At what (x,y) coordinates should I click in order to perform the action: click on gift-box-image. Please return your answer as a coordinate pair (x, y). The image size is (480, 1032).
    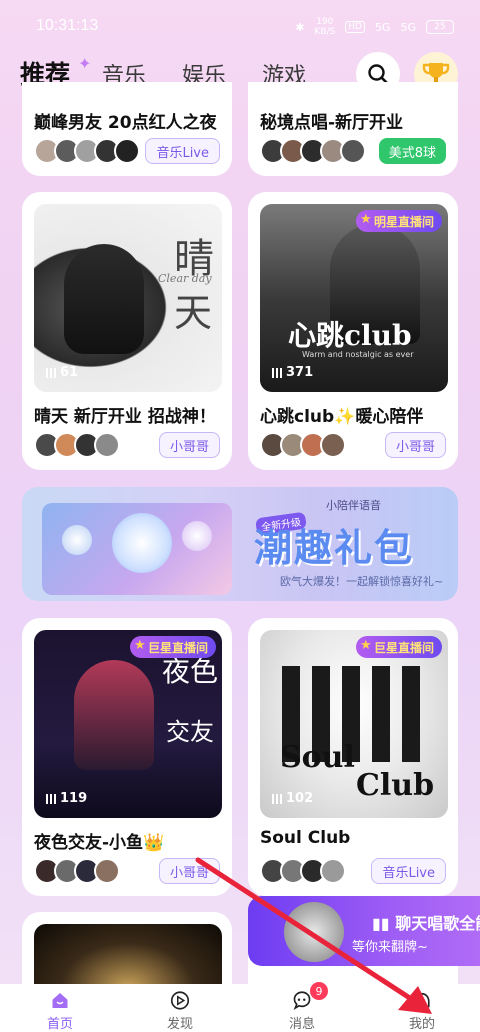
    Looking at the image, I should click on (137, 549).